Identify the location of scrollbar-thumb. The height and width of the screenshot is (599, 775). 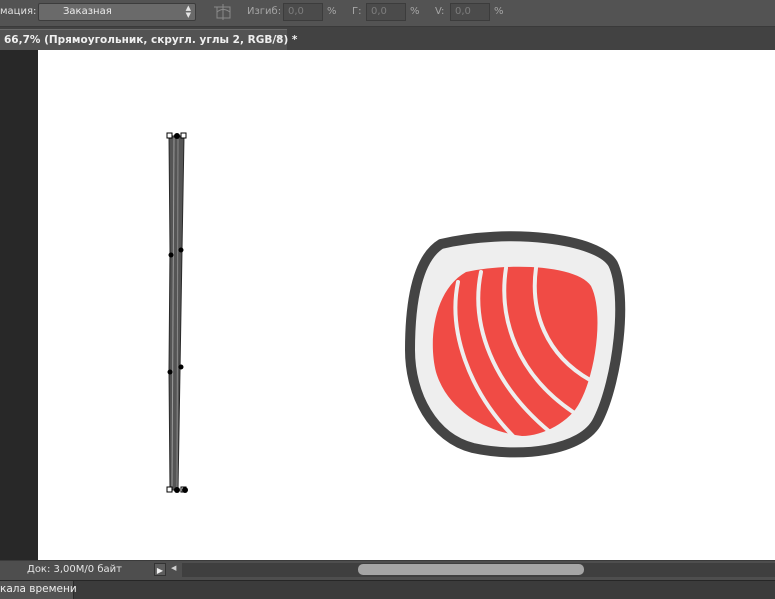
(471, 569).